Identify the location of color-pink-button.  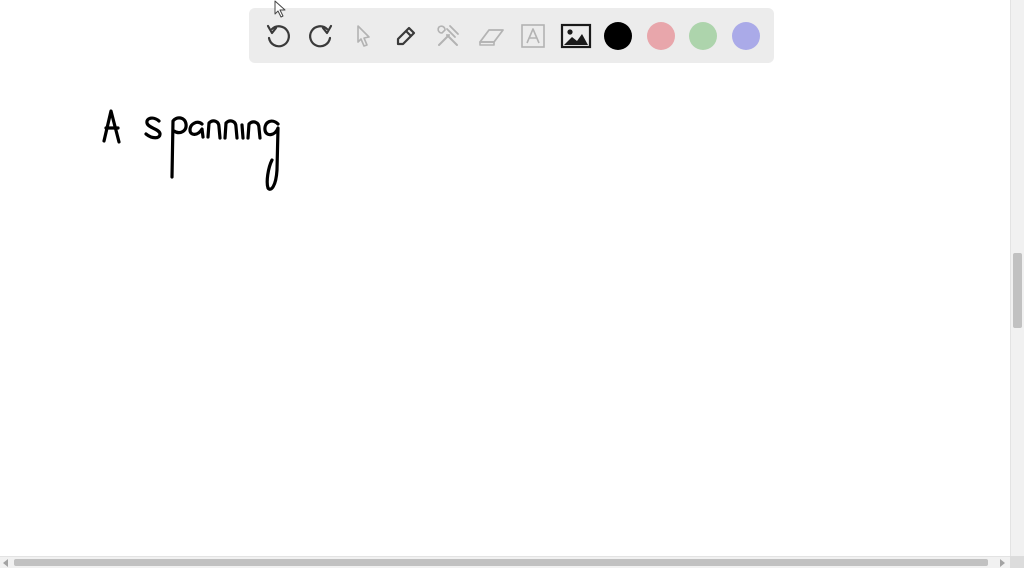
(661, 36).